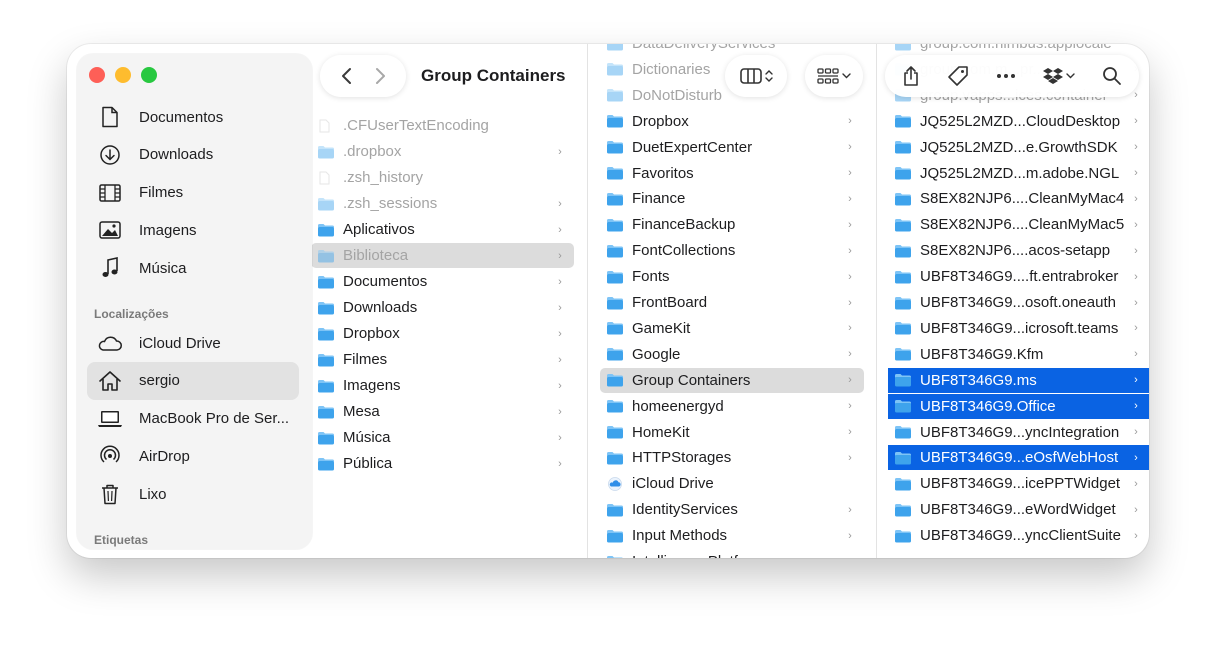  What do you see at coordinates (193, 155) in the screenshot?
I see `sidebar-item-download: Downloads` at bounding box center [193, 155].